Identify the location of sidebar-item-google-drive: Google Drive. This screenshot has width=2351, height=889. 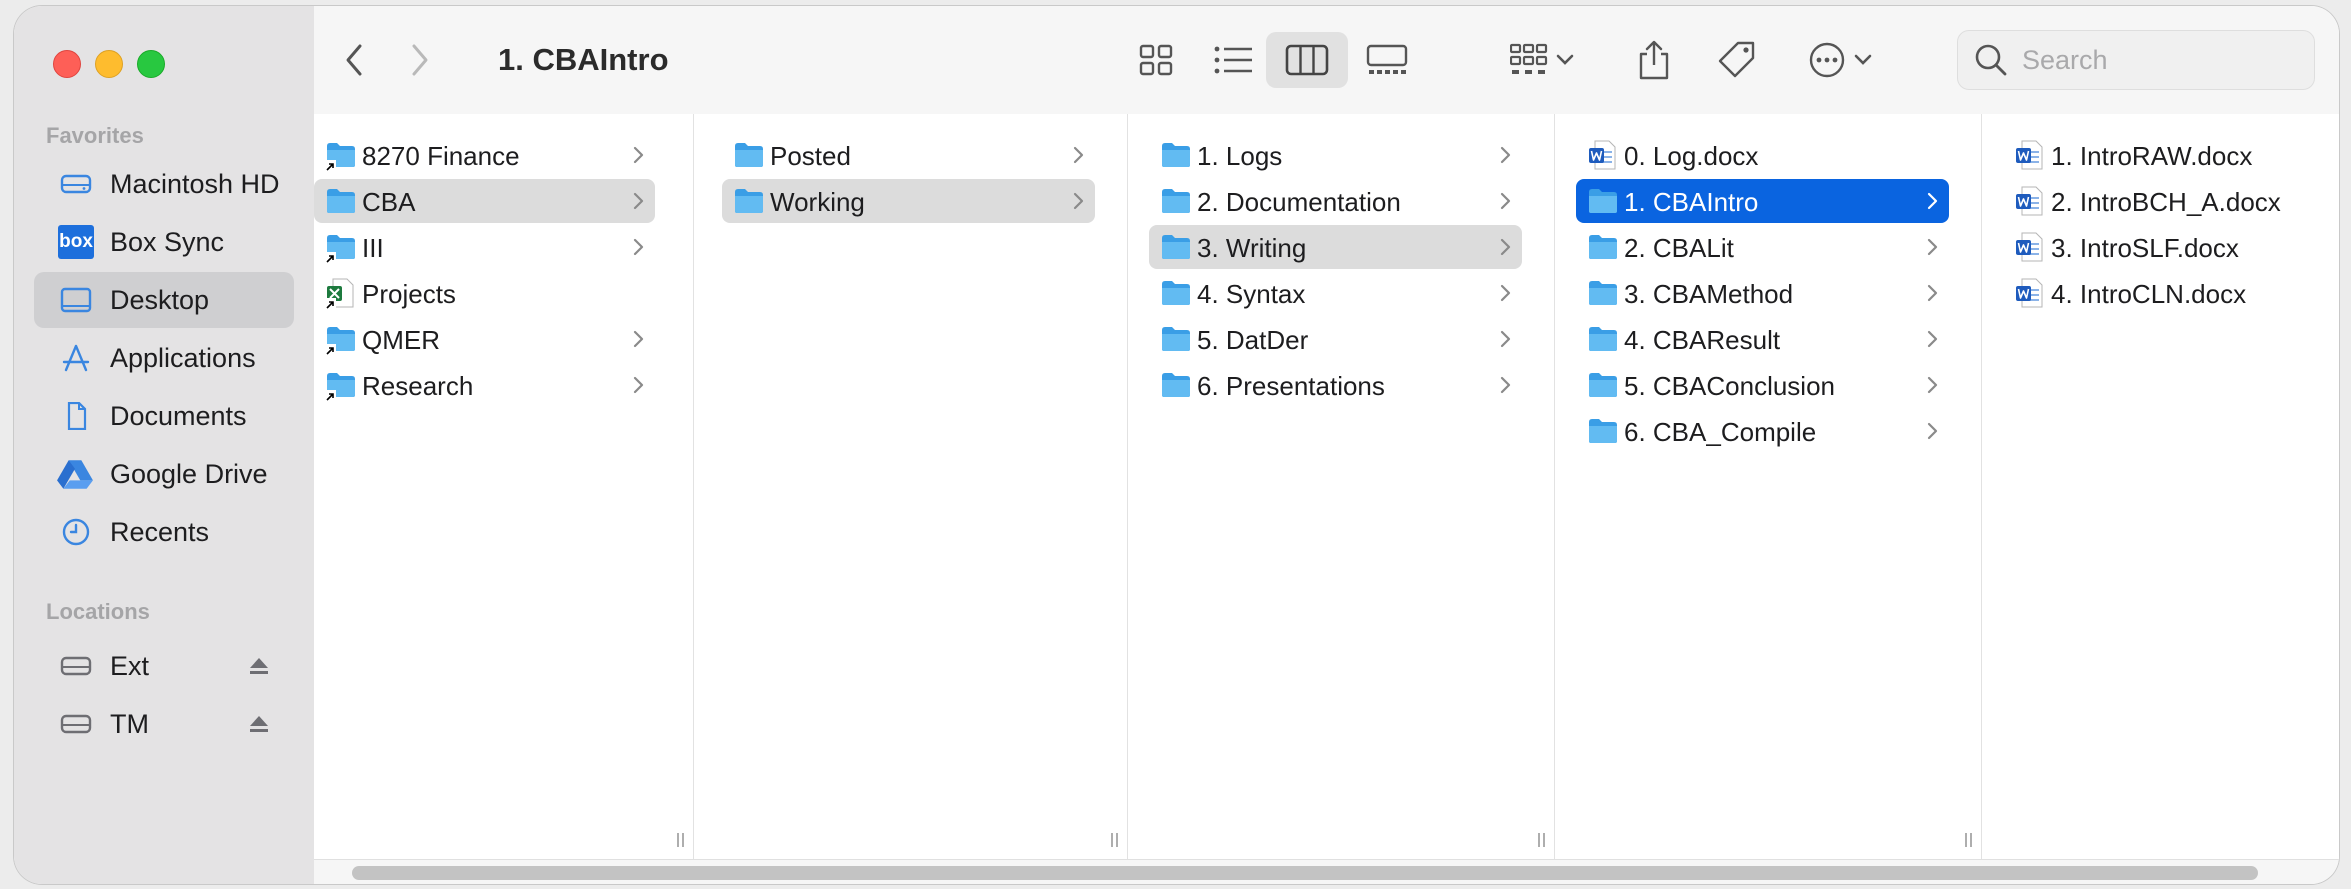
(164, 474).